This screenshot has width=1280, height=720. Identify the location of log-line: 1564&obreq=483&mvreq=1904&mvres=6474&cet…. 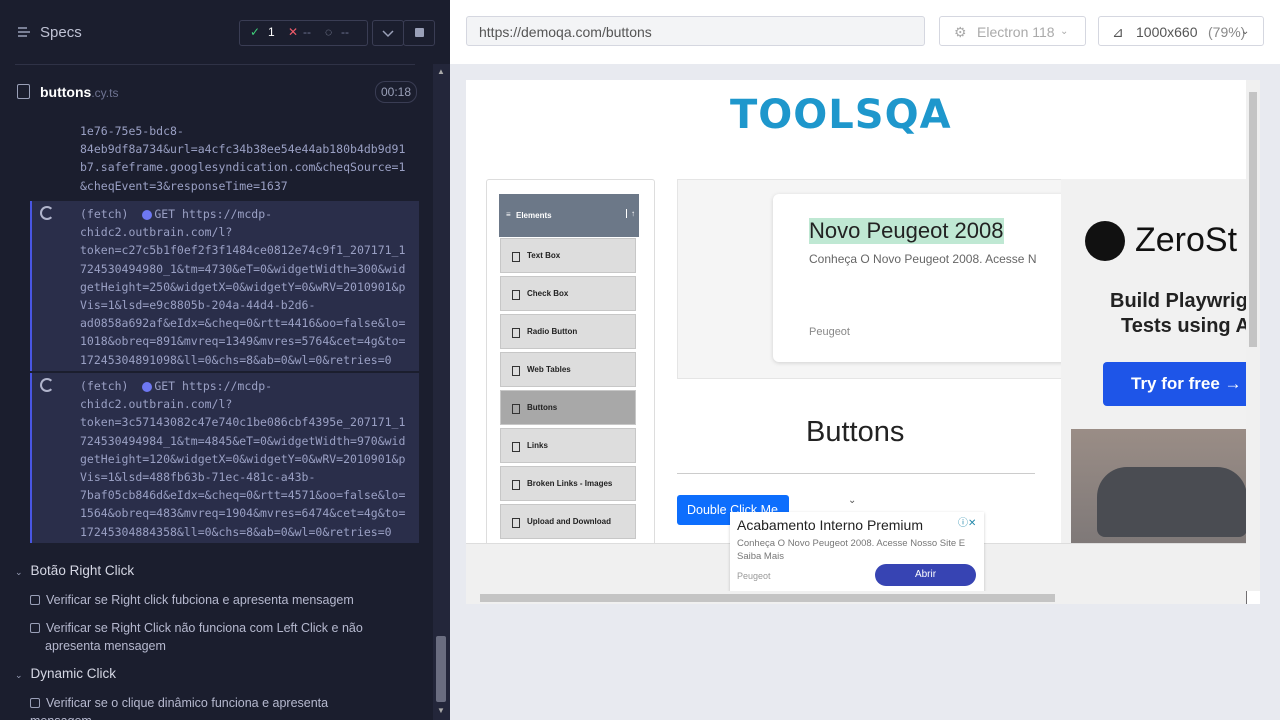
(243, 513).